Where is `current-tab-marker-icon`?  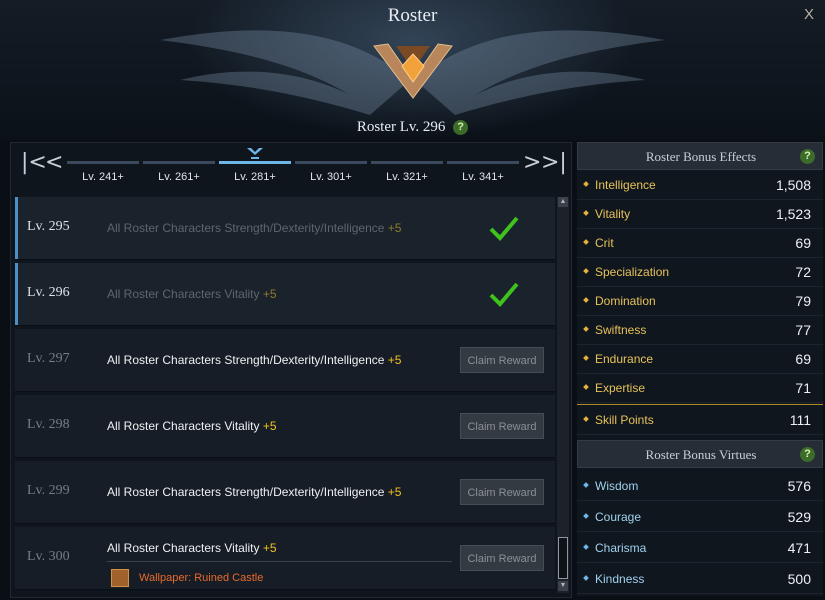
current-tab-marker-icon is located at coordinates (255, 153).